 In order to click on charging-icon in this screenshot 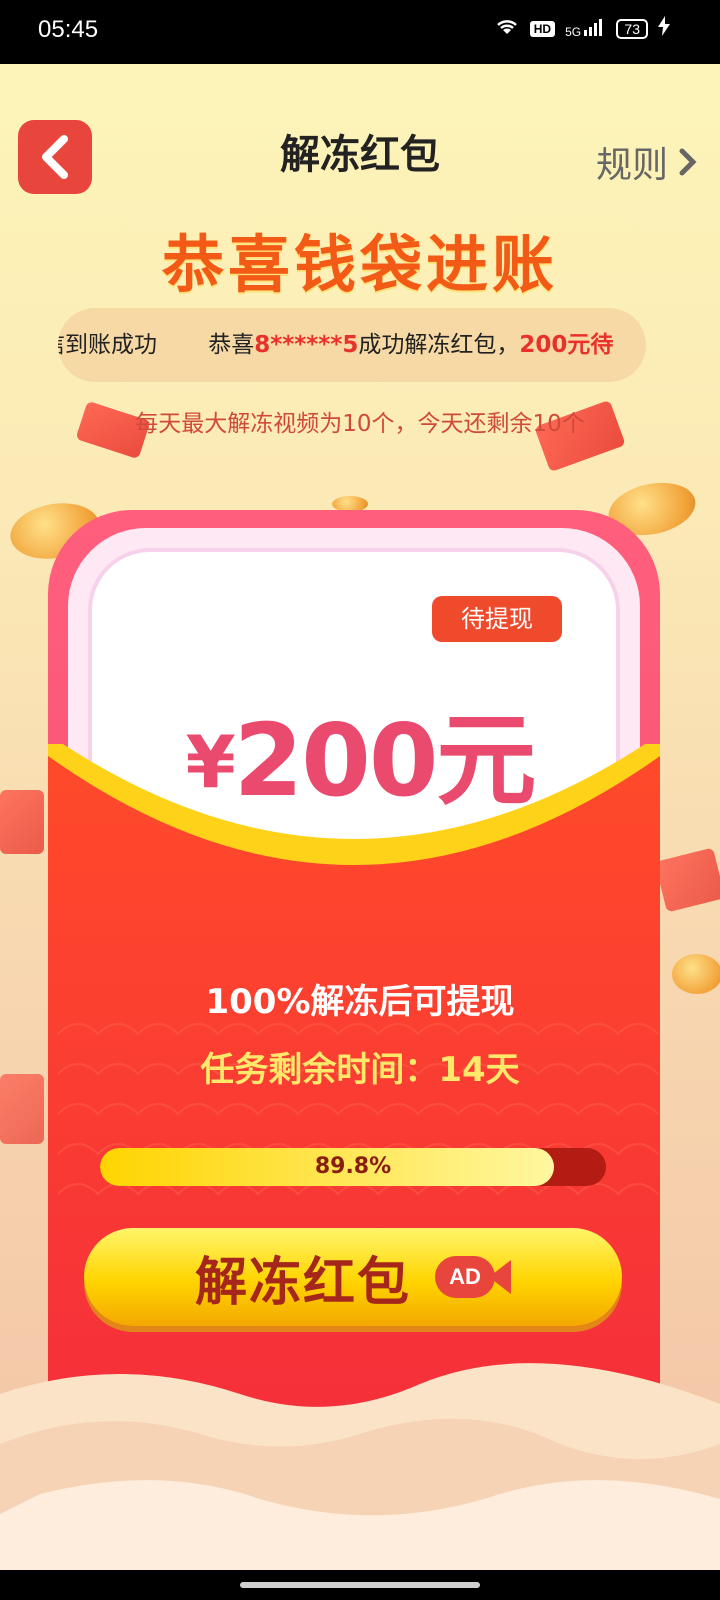, I will do `click(664, 28)`.